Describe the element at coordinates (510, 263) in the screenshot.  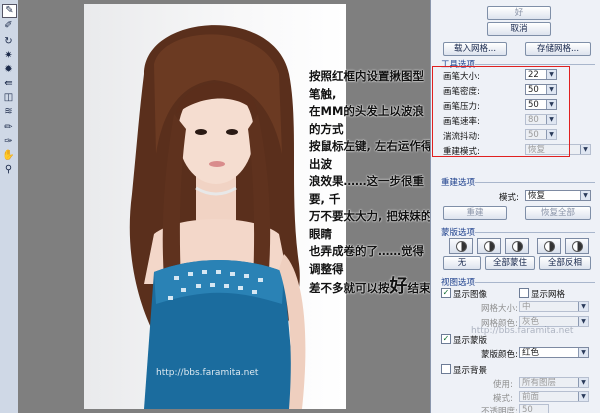
I see `mask-all-button: 全部蒙住` at that location.